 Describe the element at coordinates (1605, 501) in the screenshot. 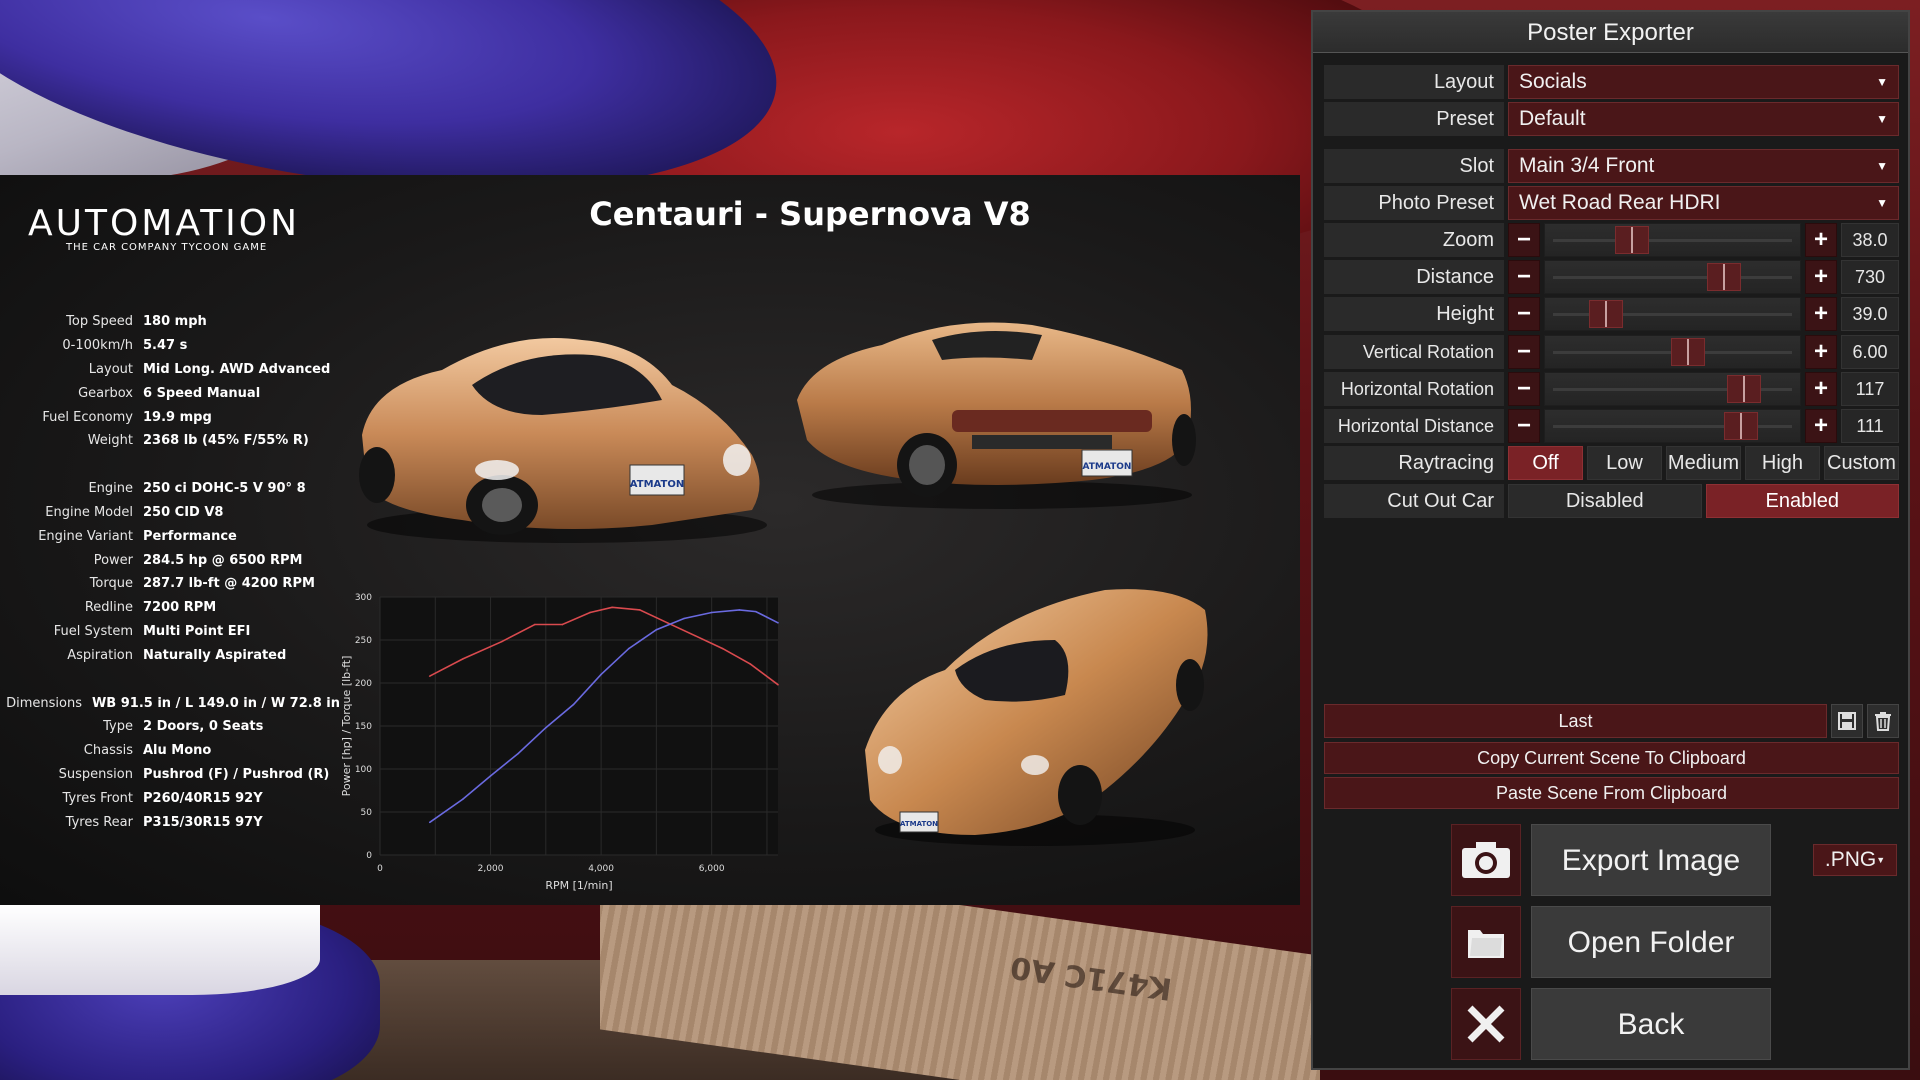

I see `cut-out-car-option-disabled: Disabled` at that location.